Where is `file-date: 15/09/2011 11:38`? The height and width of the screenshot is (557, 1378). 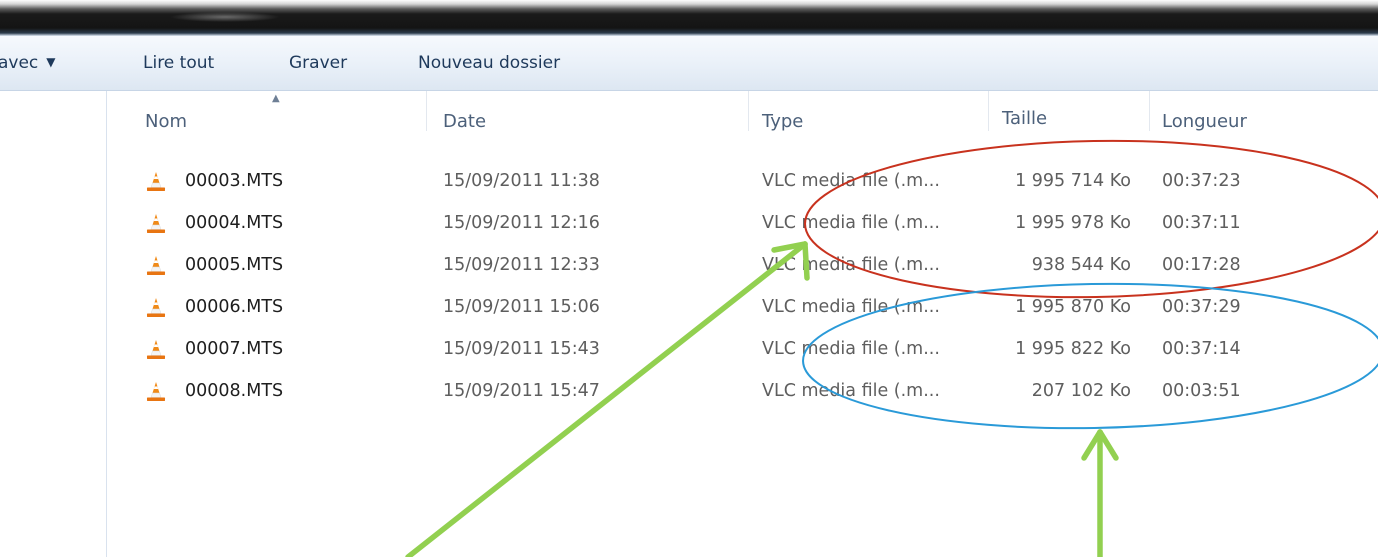
file-date: 15/09/2011 11:38 is located at coordinates (521, 181).